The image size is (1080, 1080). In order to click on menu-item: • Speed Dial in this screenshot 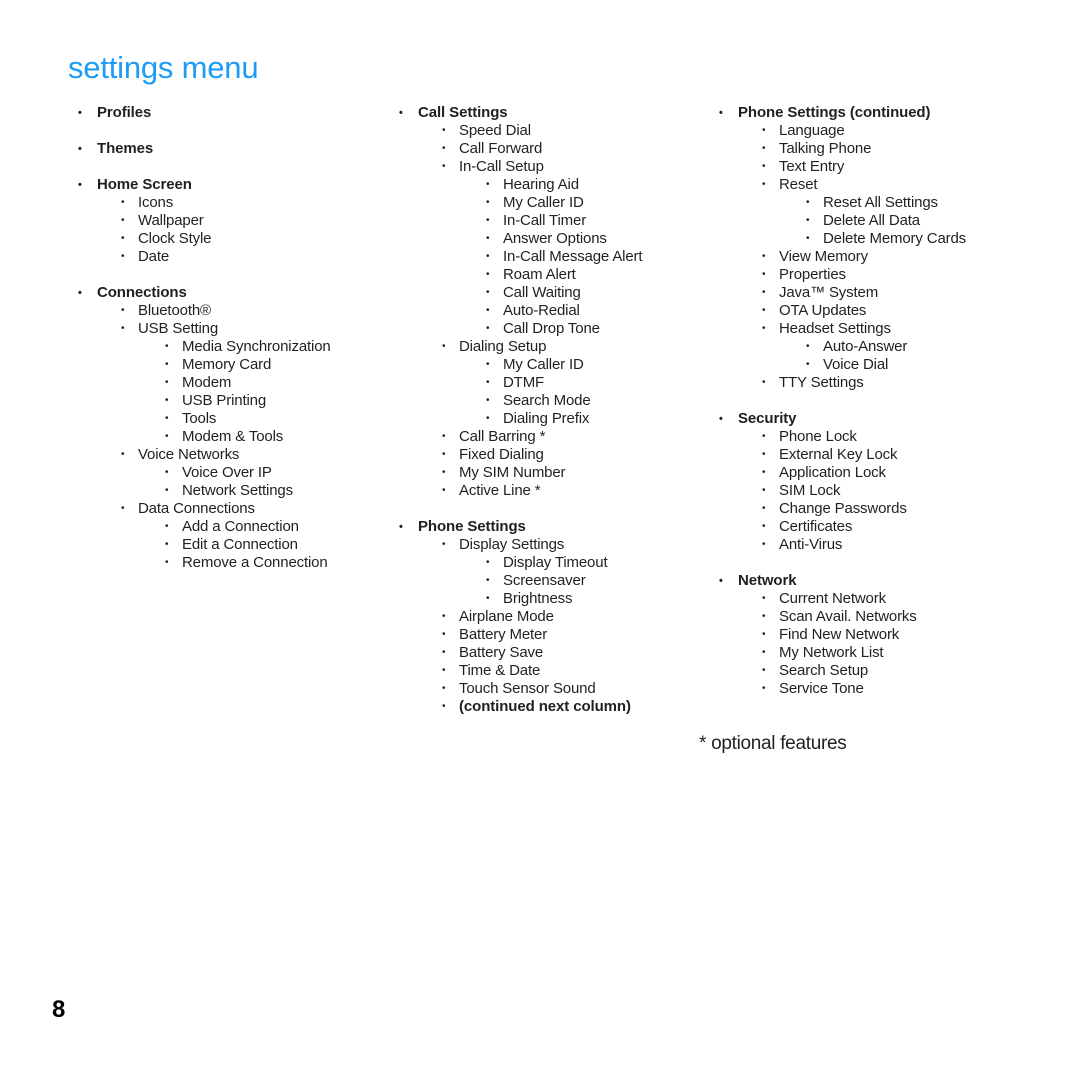, I will do `click(551, 131)`.